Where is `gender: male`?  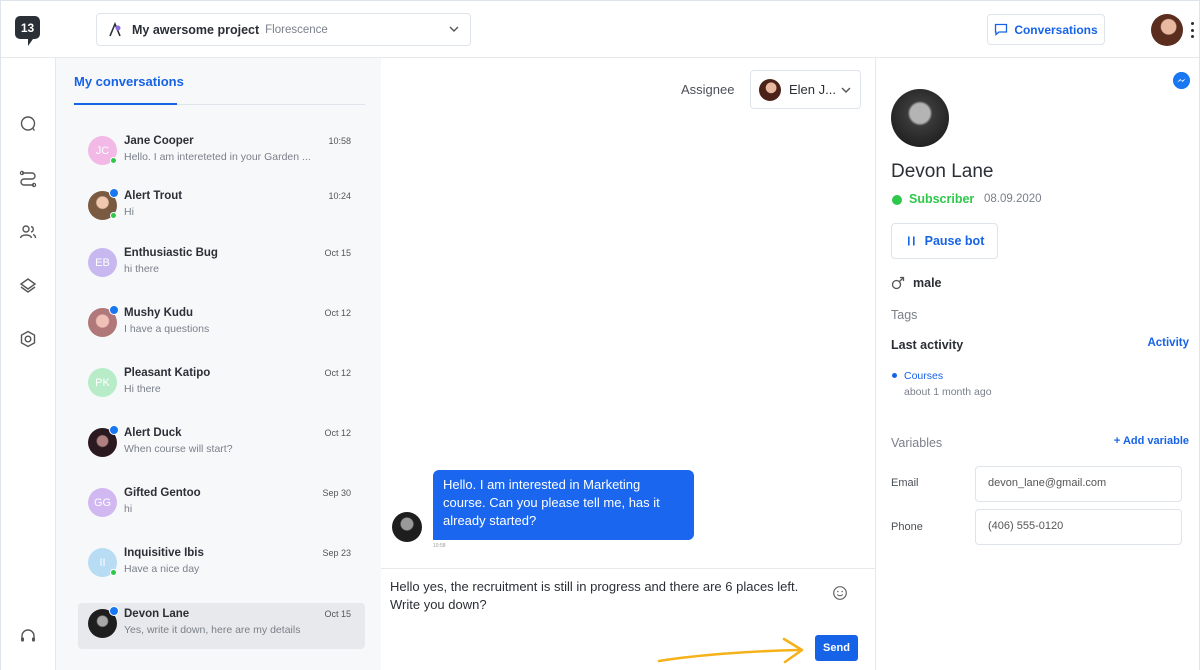 gender: male is located at coordinates (916, 283).